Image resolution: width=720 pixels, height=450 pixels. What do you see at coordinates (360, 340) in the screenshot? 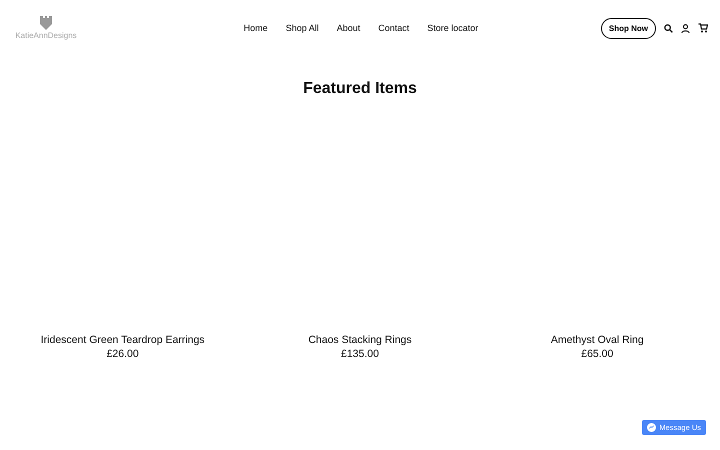
I see `product-name: Chaos Stacking Rings` at bounding box center [360, 340].